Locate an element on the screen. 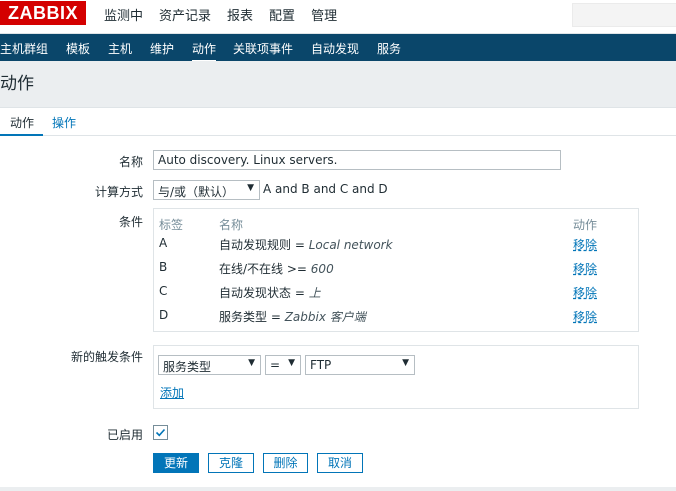 This screenshot has height=491, width=676. delete-button: 删除 is located at coordinates (285, 463).